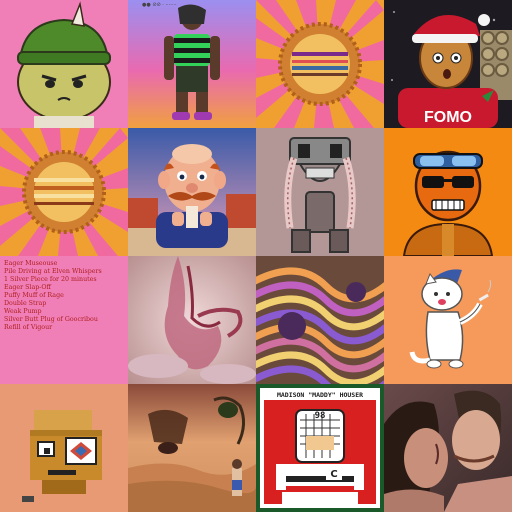  I want to click on tile-4: FOMO, so click(448, 64).